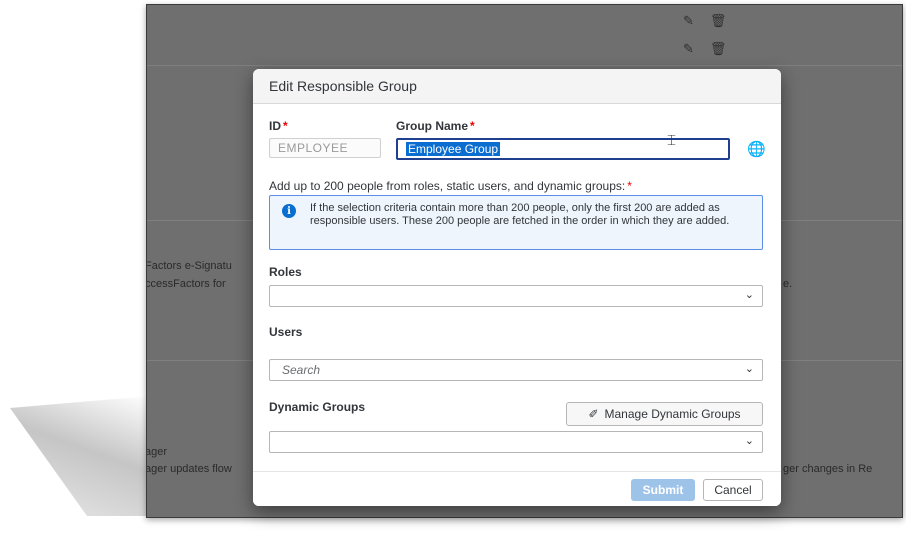  What do you see at coordinates (516, 442) in the screenshot?
I see `dynamic-groups-combobox: ⌄` at bounding box center [516, 442].